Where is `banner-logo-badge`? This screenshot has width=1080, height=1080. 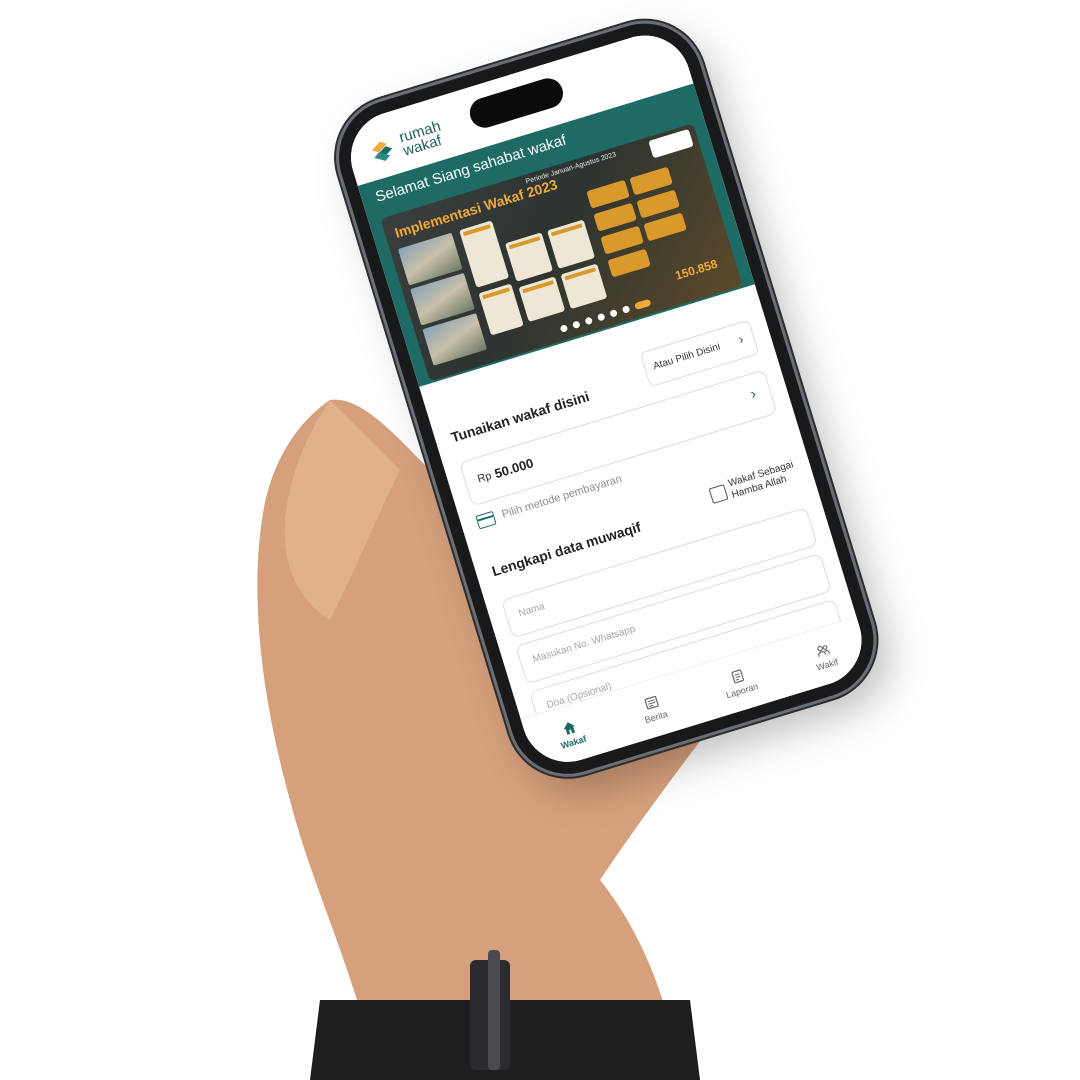
banner-logo-badge is located at coordinates (671, 143).